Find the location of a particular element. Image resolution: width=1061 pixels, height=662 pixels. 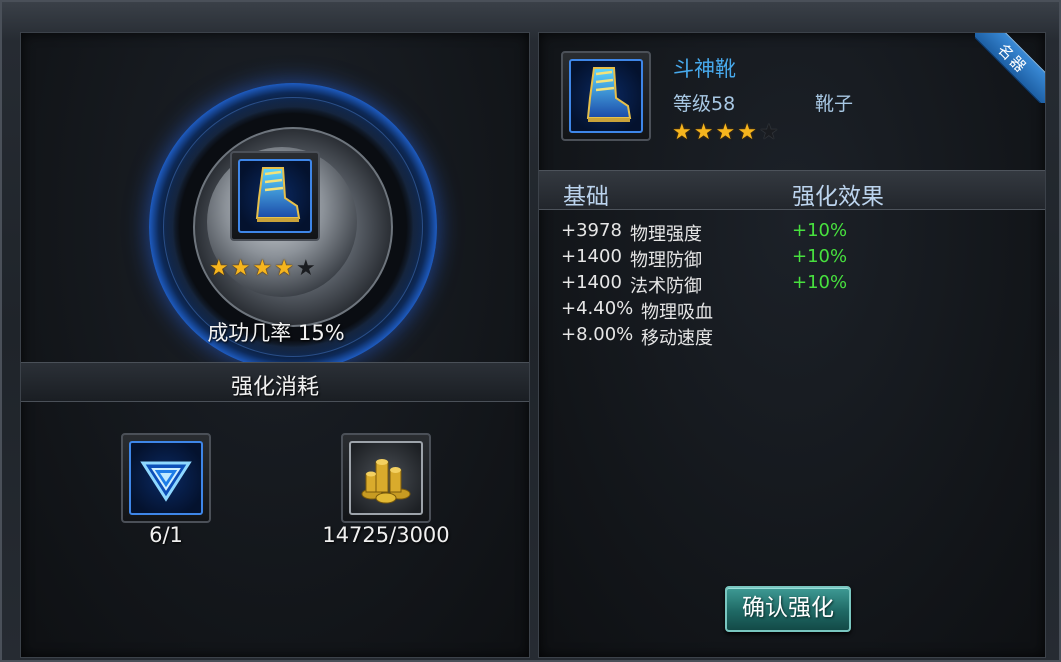

stat-name: 法术防御 is located at coordinates (666, 286).